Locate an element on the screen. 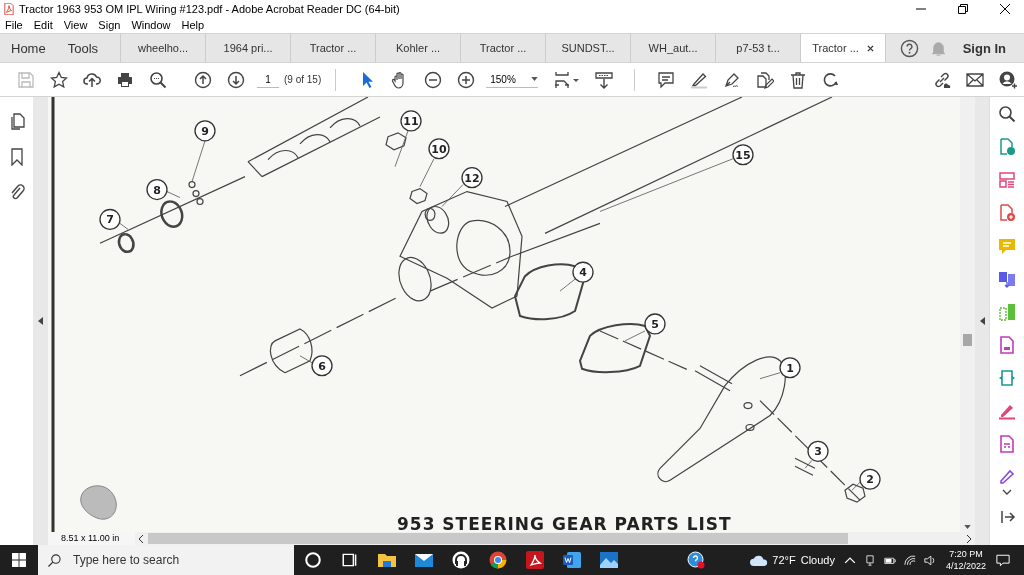 This screenshot has width=1024, height=575. taskbar-search-box: Type here to search is located at coordinates (166, 560).